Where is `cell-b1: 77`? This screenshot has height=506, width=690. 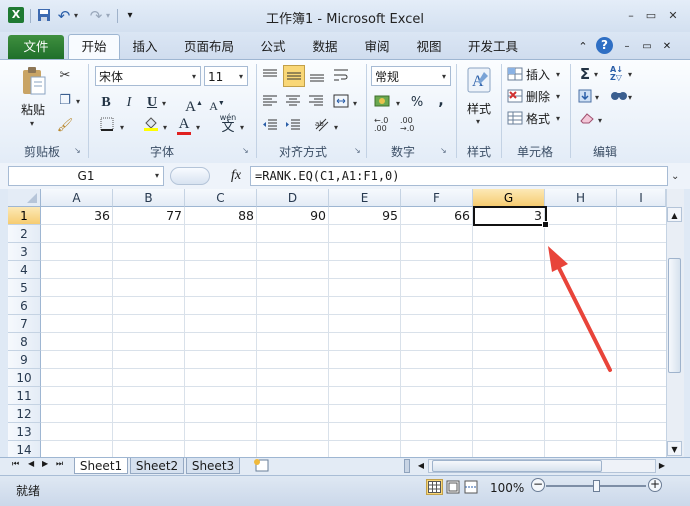
cell-b1: 77 is located at coordinates (149, 216).